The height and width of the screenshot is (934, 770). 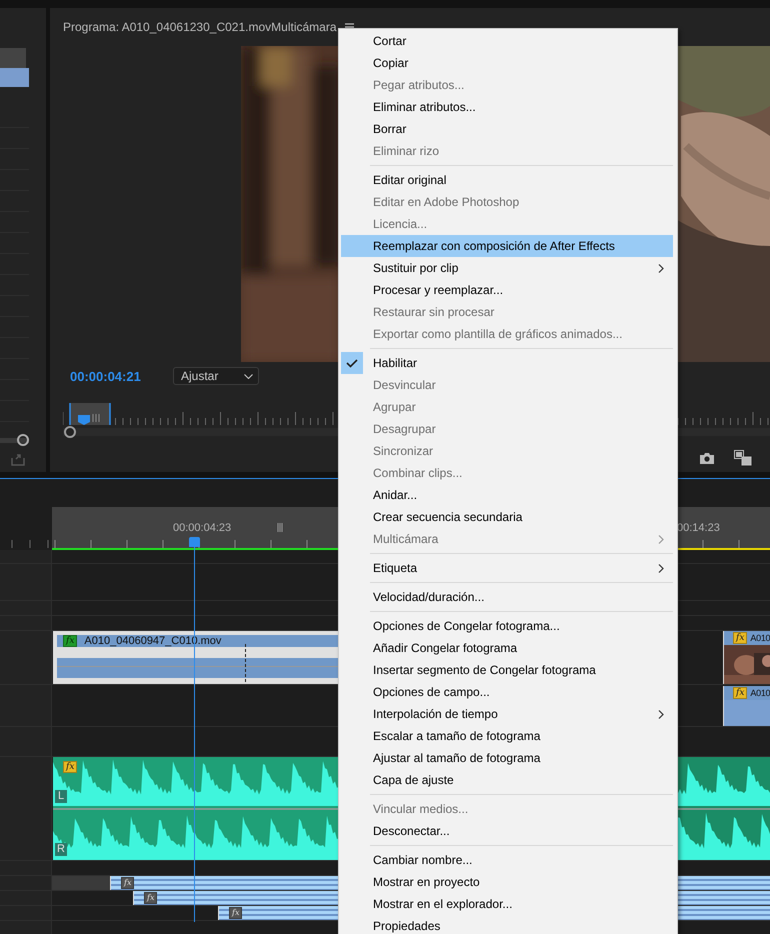 What do you see at coordinates (698, 528) in the screenshot?
I see `ruler-timecode: 00:14:23` at bounding box center [698, 528].